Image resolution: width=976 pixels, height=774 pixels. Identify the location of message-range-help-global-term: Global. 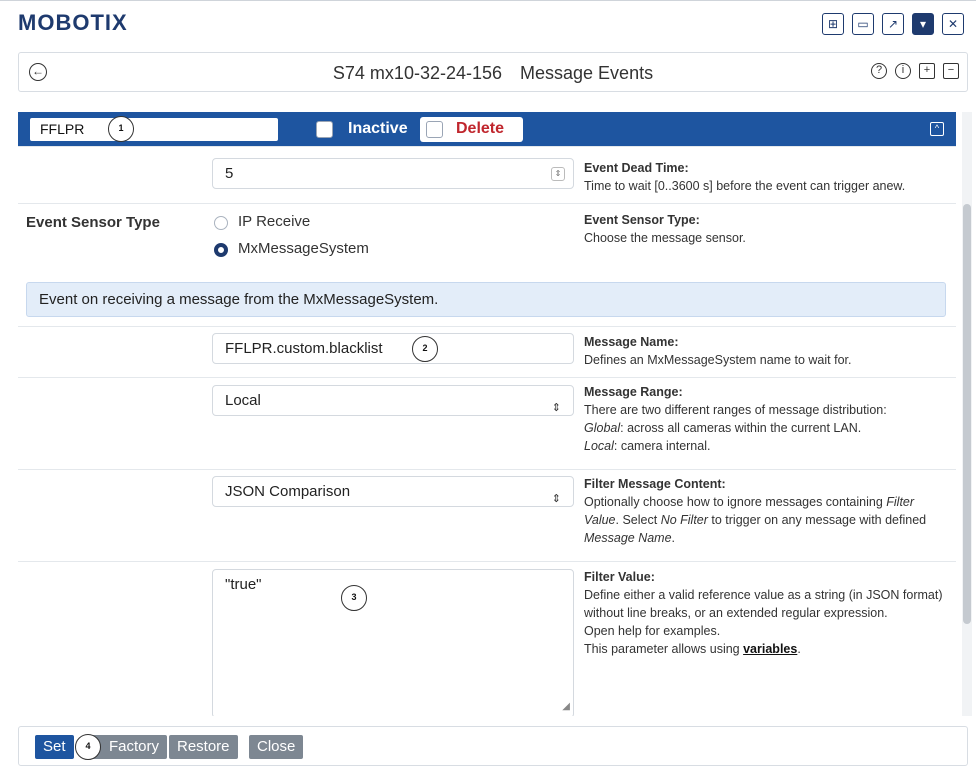
(602, 428).